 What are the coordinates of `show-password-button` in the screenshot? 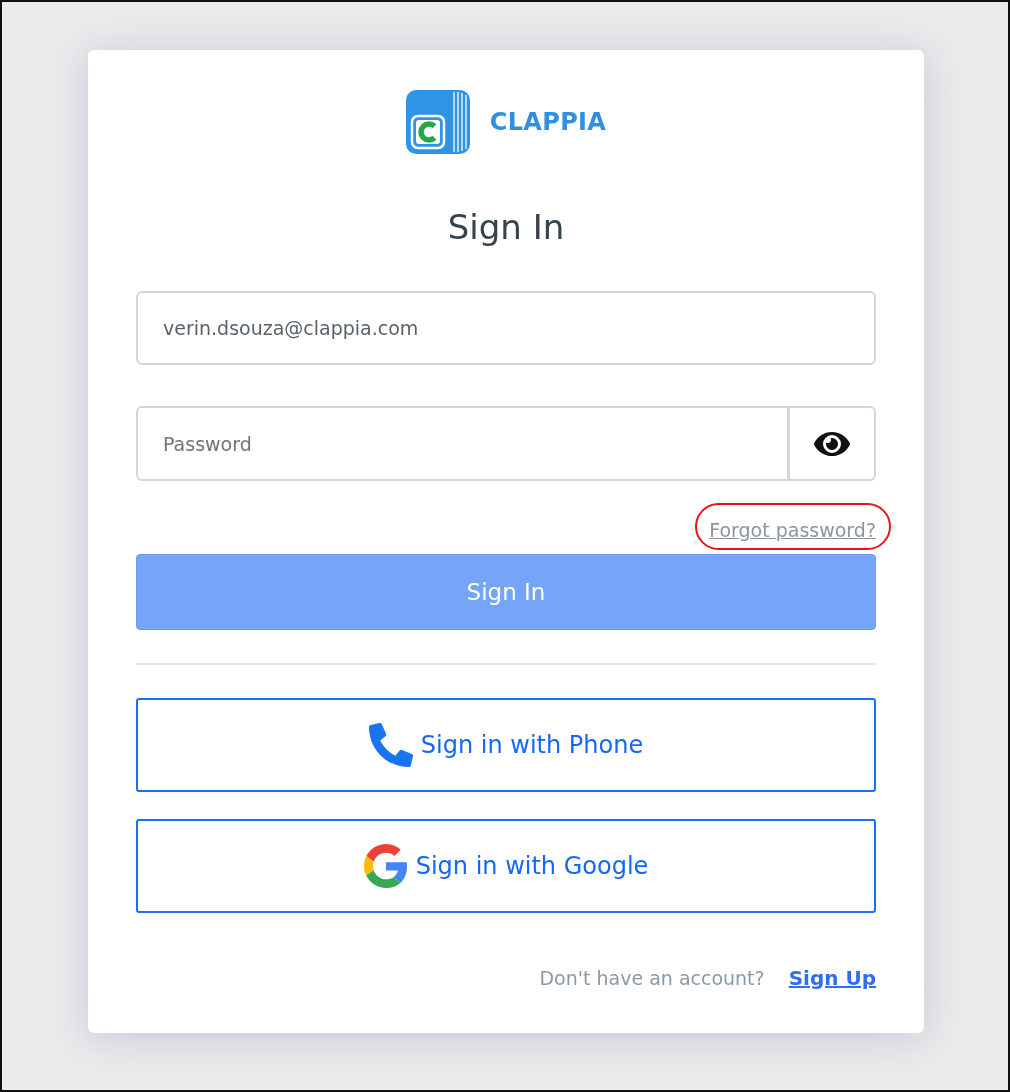 It's located at (832, 443).